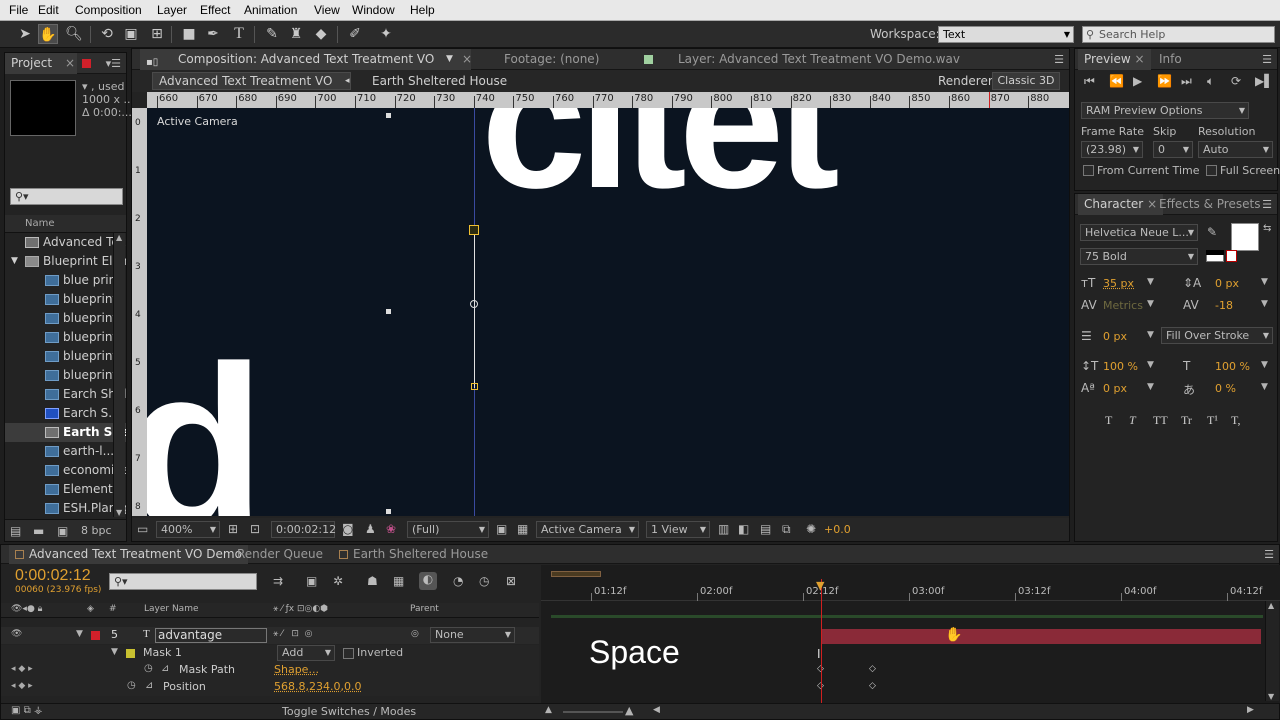  Describe the element at coordinates (300, 609) in the screenshot. I see `switches-icon: ⚹ ⁄ ƒx ⊡◎◐⬢` at that location.